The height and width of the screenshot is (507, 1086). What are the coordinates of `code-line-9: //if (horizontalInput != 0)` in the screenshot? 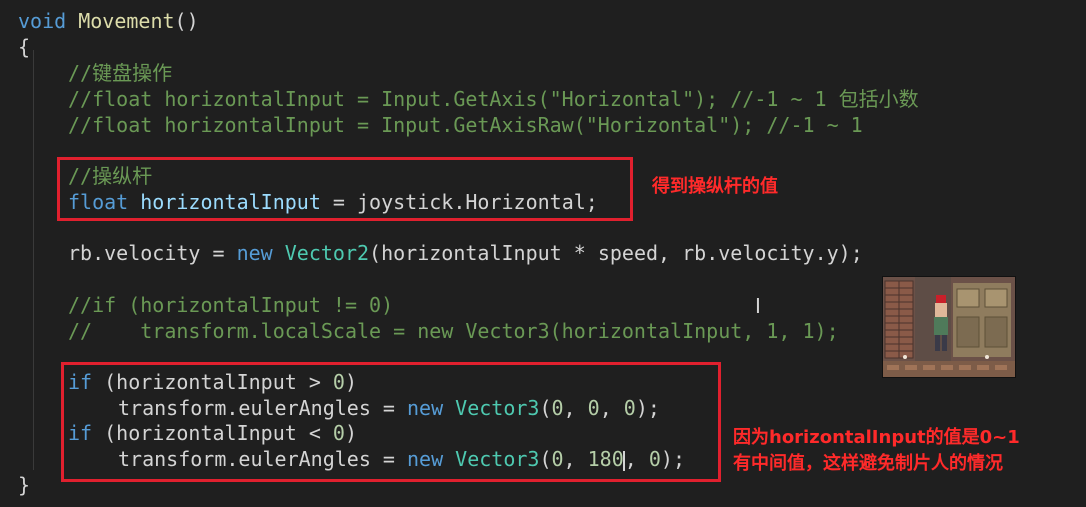 It's located at (231, 305).